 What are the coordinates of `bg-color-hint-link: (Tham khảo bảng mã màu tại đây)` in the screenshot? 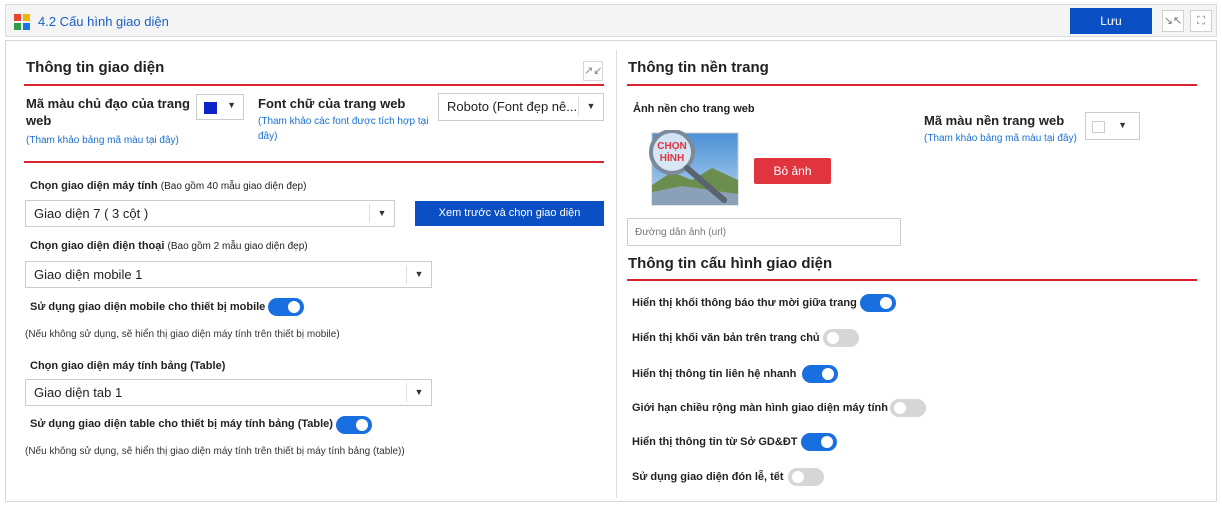 It's located at (1000, 138).